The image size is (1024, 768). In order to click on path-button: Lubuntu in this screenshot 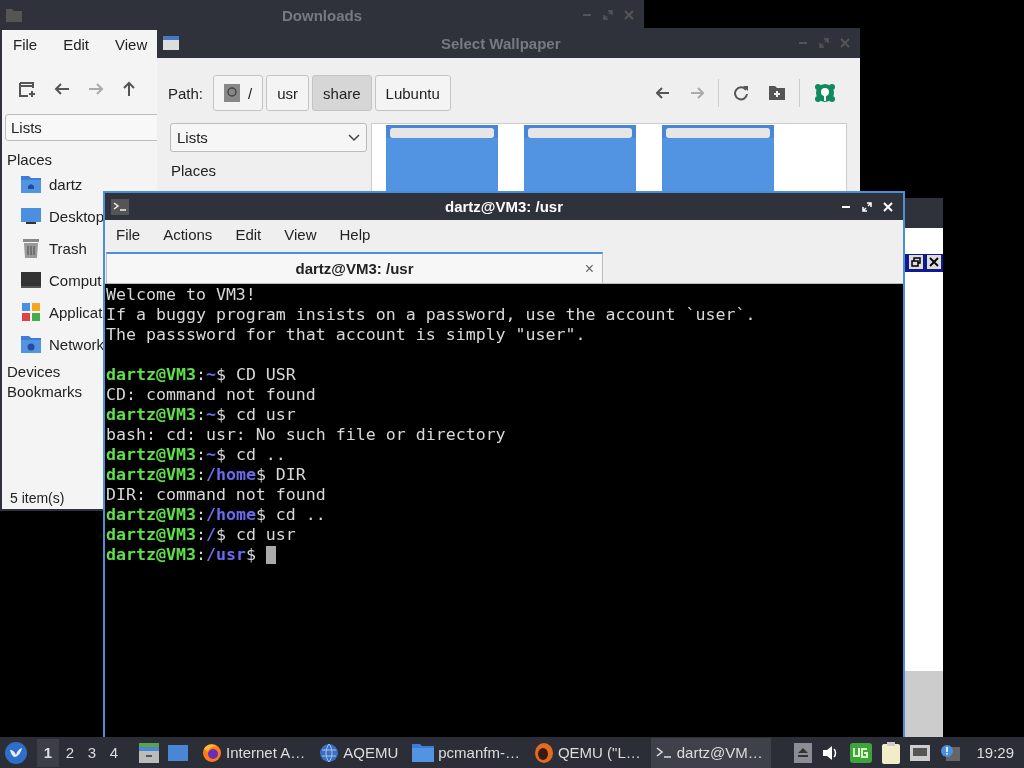, I will do `click(412, 93)`.